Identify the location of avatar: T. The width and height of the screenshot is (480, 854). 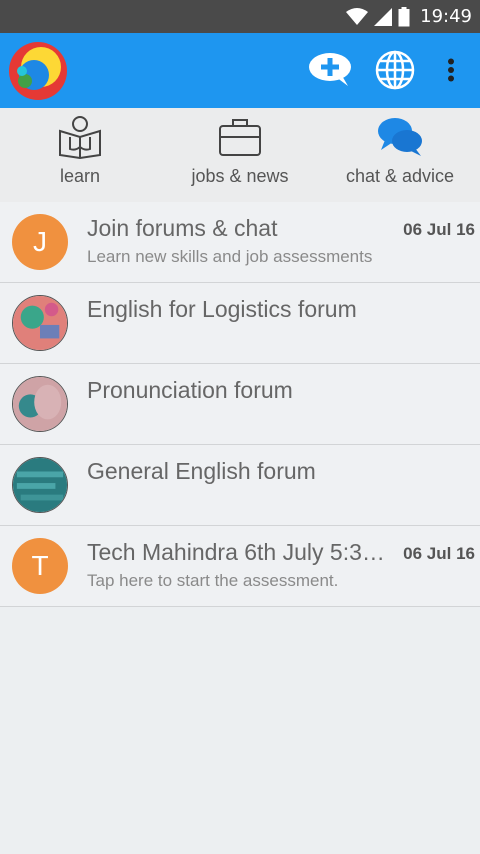
(40, 566).